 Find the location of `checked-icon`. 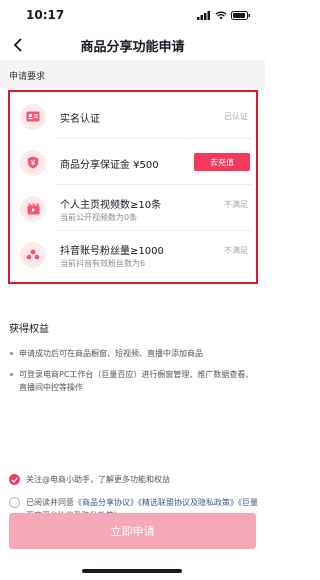

checked-icon is located at coordinates (14, 479).